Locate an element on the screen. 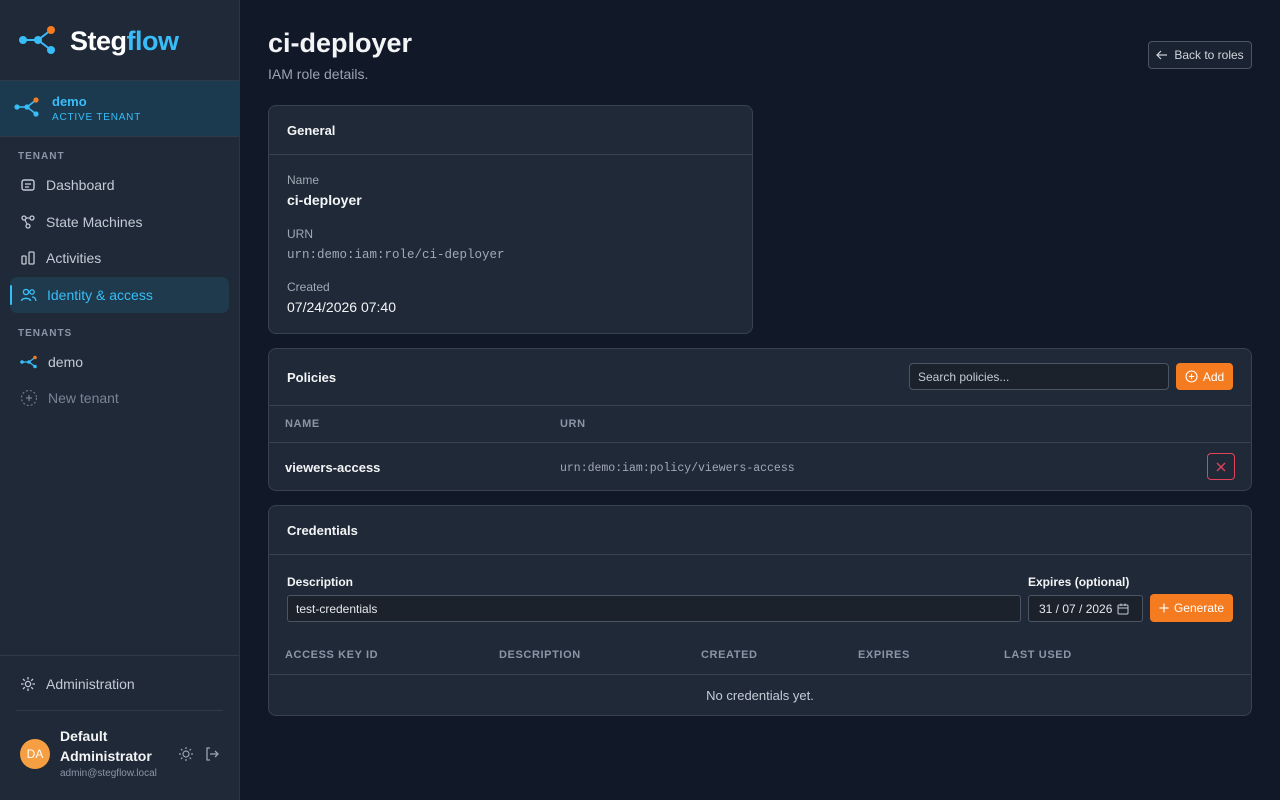 The height and width of the screenshot is (800, 1280). generate-label: Generate is located at coordinates (1199, 608).